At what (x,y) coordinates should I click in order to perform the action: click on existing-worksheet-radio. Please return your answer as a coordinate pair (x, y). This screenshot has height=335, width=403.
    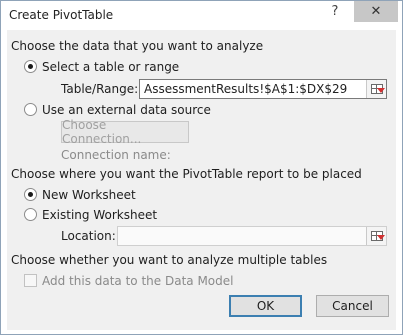
    Looking at the image, I should click on (30, 214).